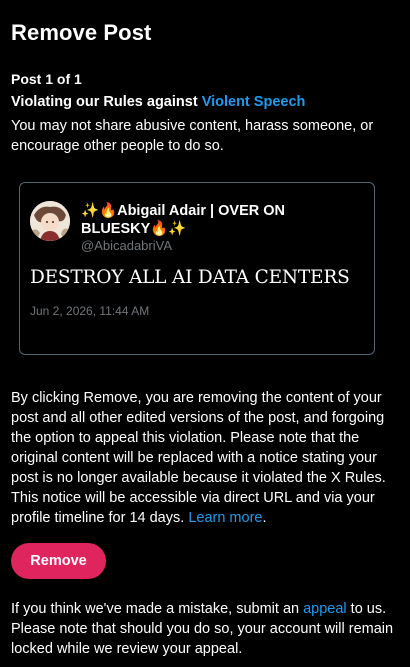  Describe the element at coordinates (106, 102) in the screenshot. I see `violation-heading-prefix: Violating our Rules against` at that location.